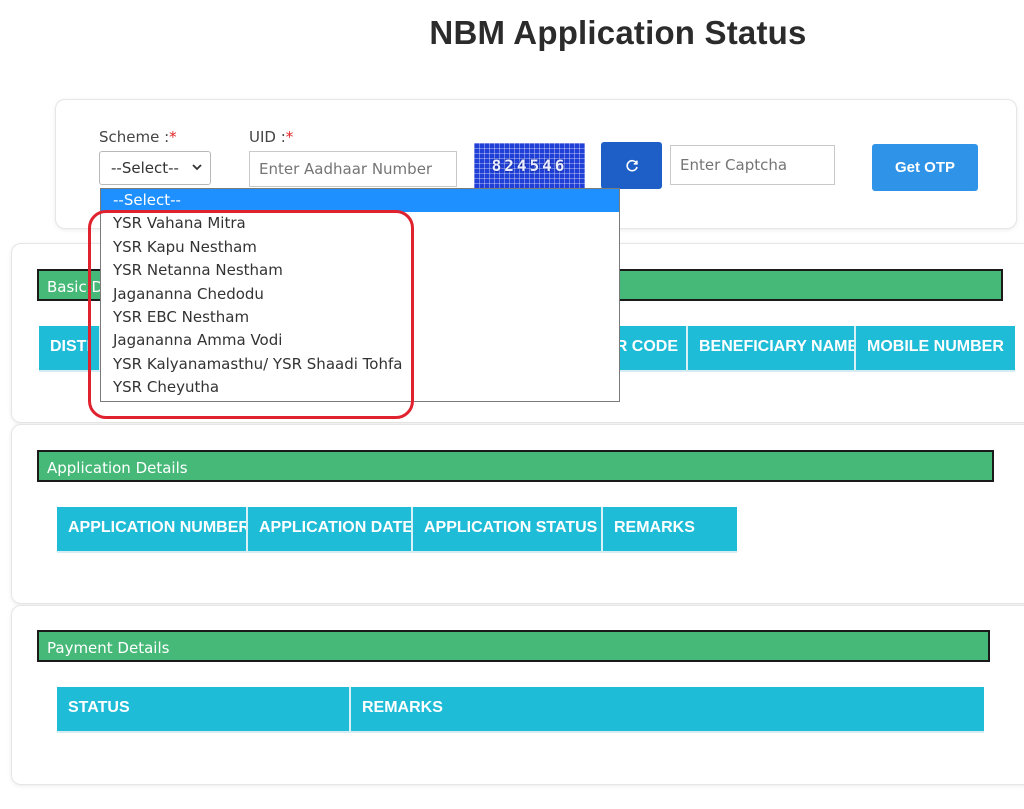 This screenshot has height=809, width=1024. What do you see at coordinates (752, 165) in the screenshot?
I see `captcha-input` at bounding box center [752, 165].